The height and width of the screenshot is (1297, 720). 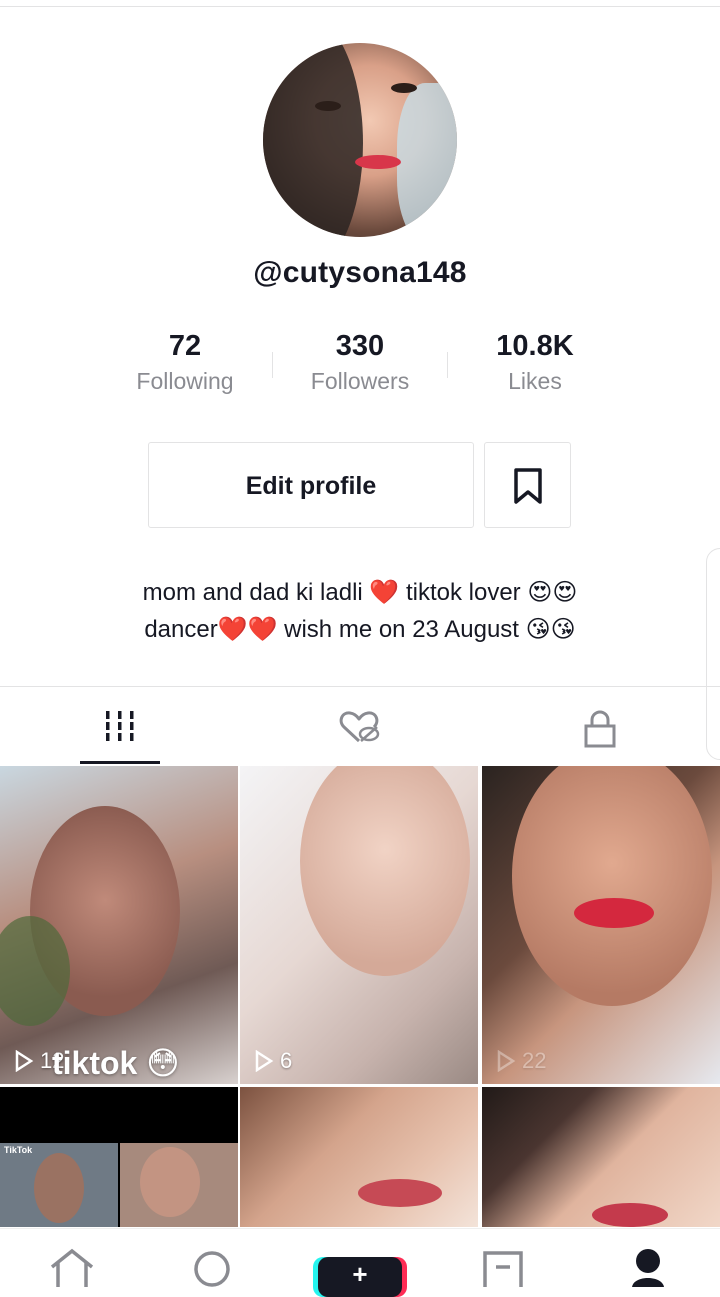 I want to click on discover-icon, so click(x=212, y=1269).